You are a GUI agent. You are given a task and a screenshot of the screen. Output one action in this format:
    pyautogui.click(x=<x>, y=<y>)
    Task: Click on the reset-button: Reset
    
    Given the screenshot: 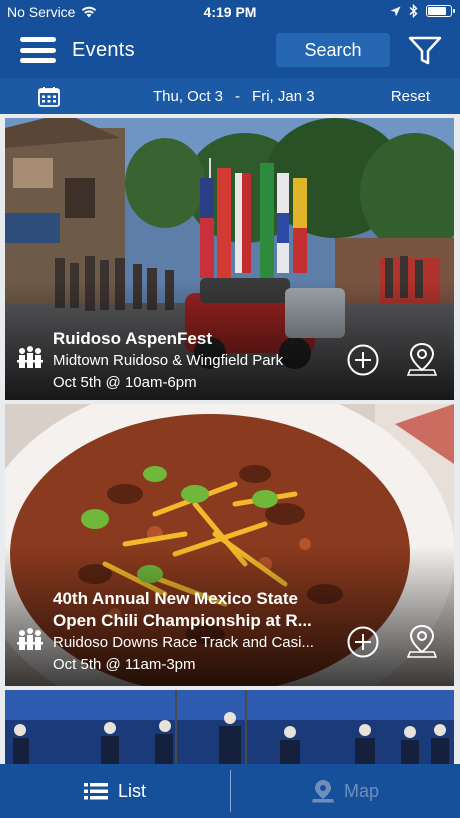 What is the action you would take?
    pyautogui.click(x=410, y=96)
    